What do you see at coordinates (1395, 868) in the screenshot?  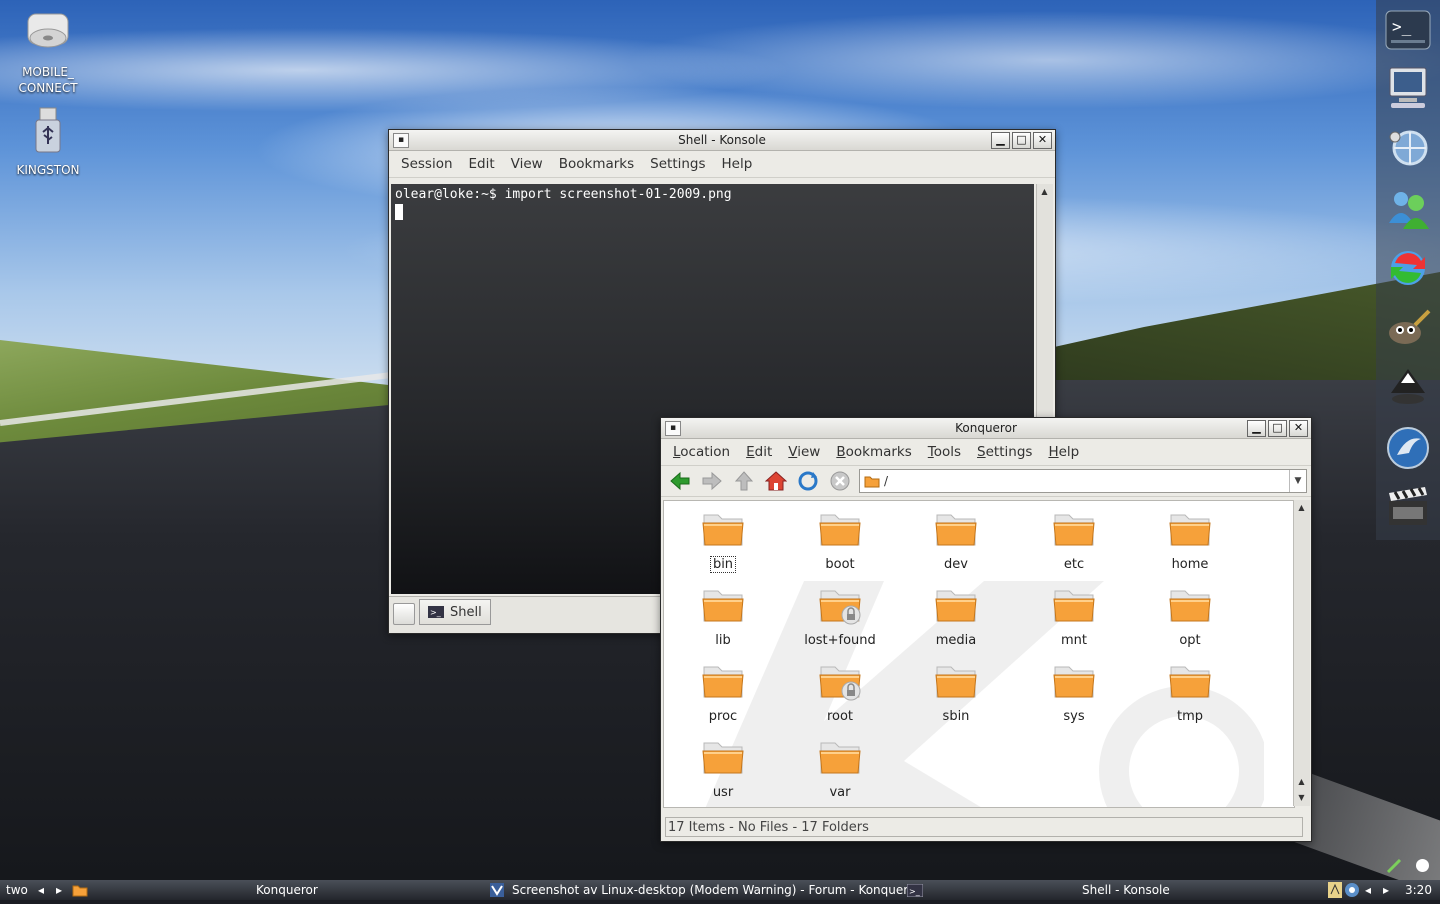 I see `pen-icon` at bounding box center [1395, 868].